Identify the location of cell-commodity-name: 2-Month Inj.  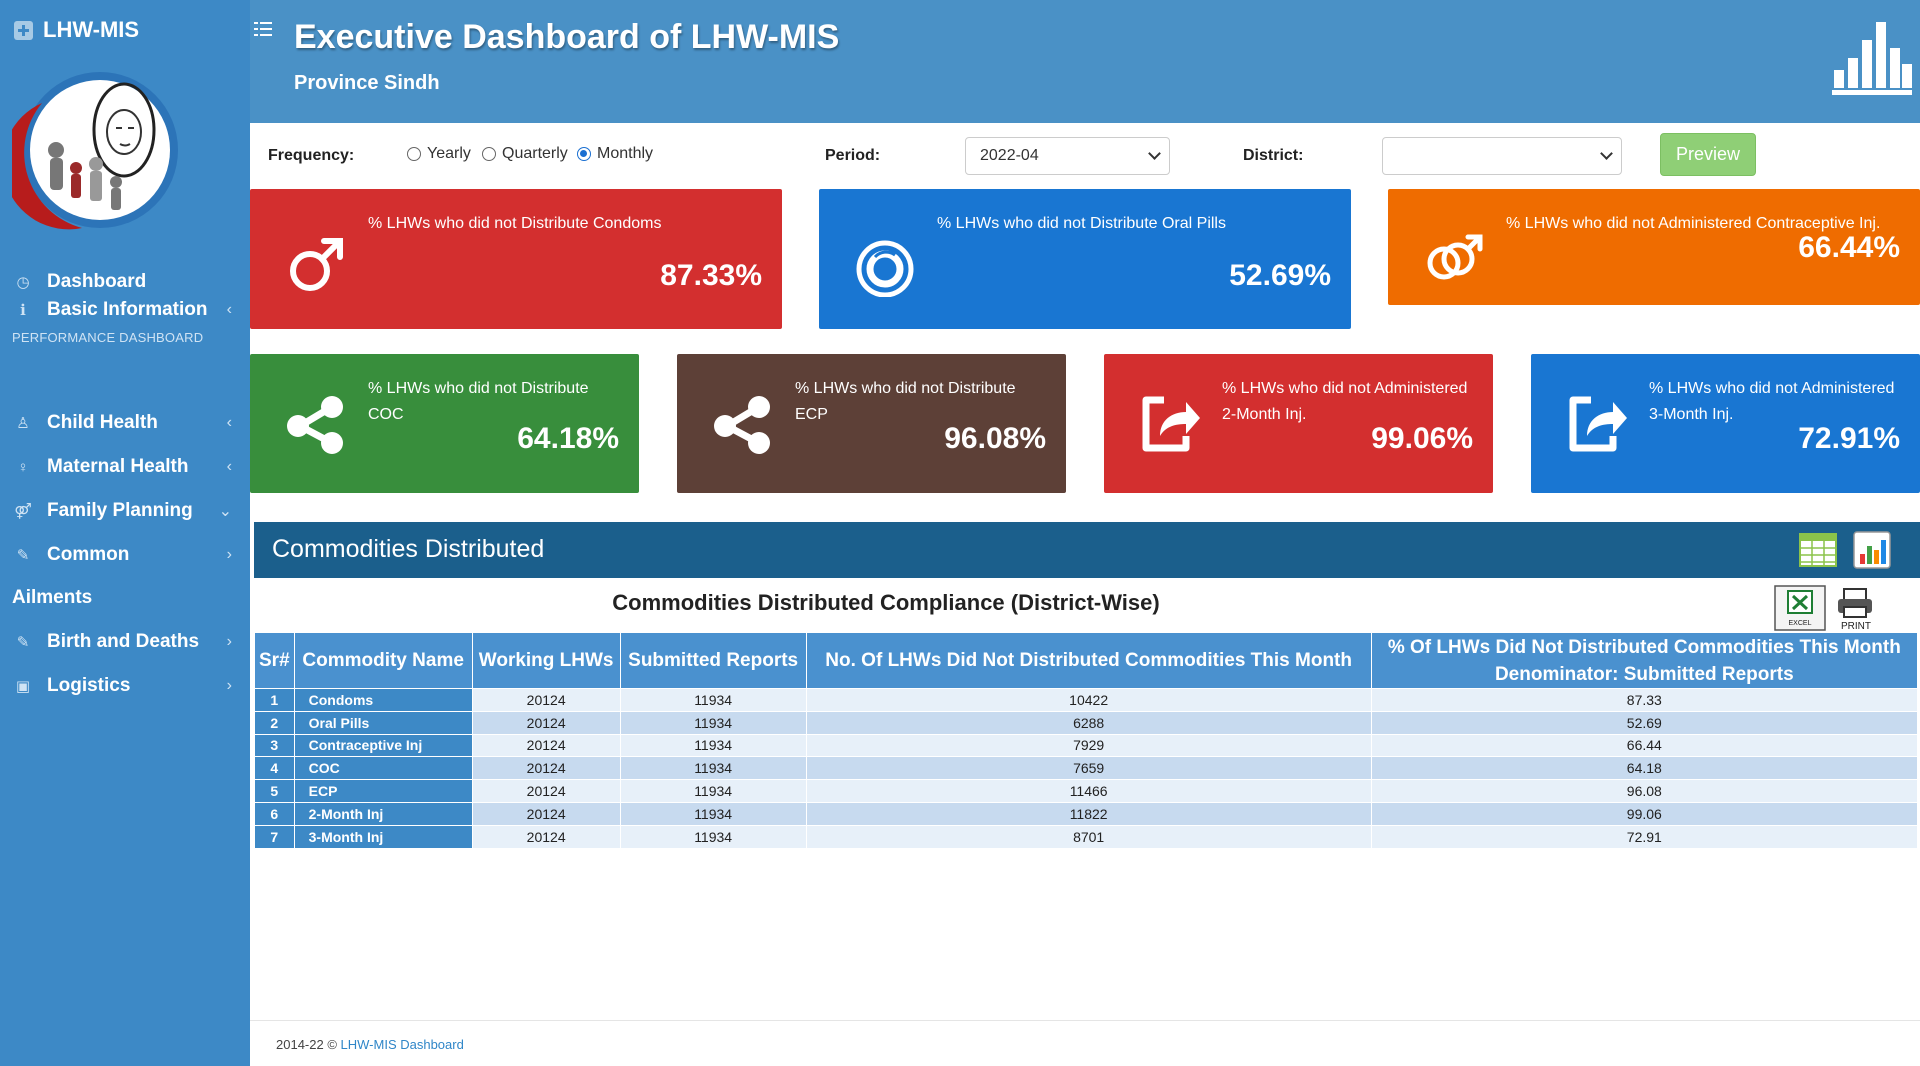
(383, 813).